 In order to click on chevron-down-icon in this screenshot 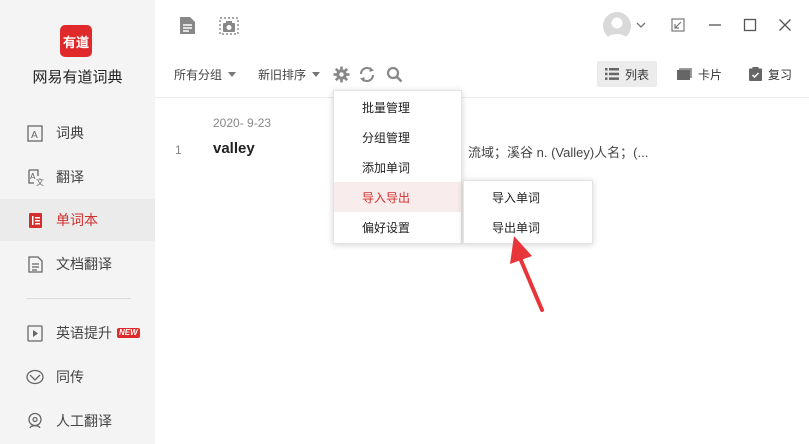, I will do `click(641, 25)`.